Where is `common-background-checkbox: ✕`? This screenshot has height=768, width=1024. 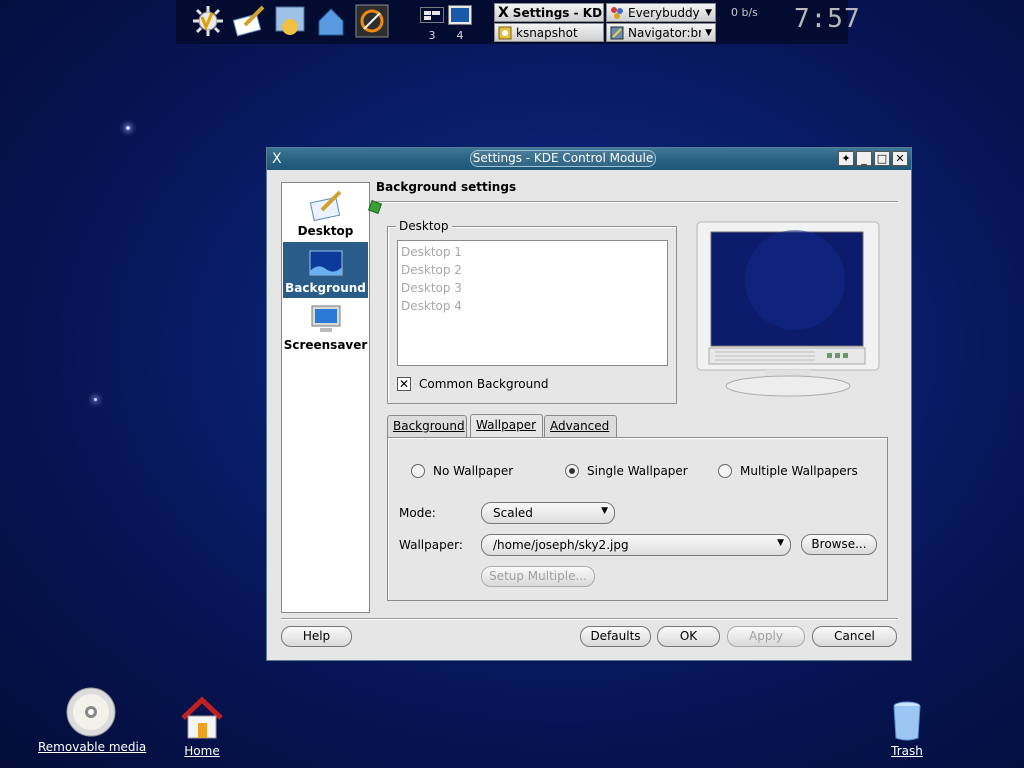
common-background-checkbox: ✕ is located at coordinates (404, 384).